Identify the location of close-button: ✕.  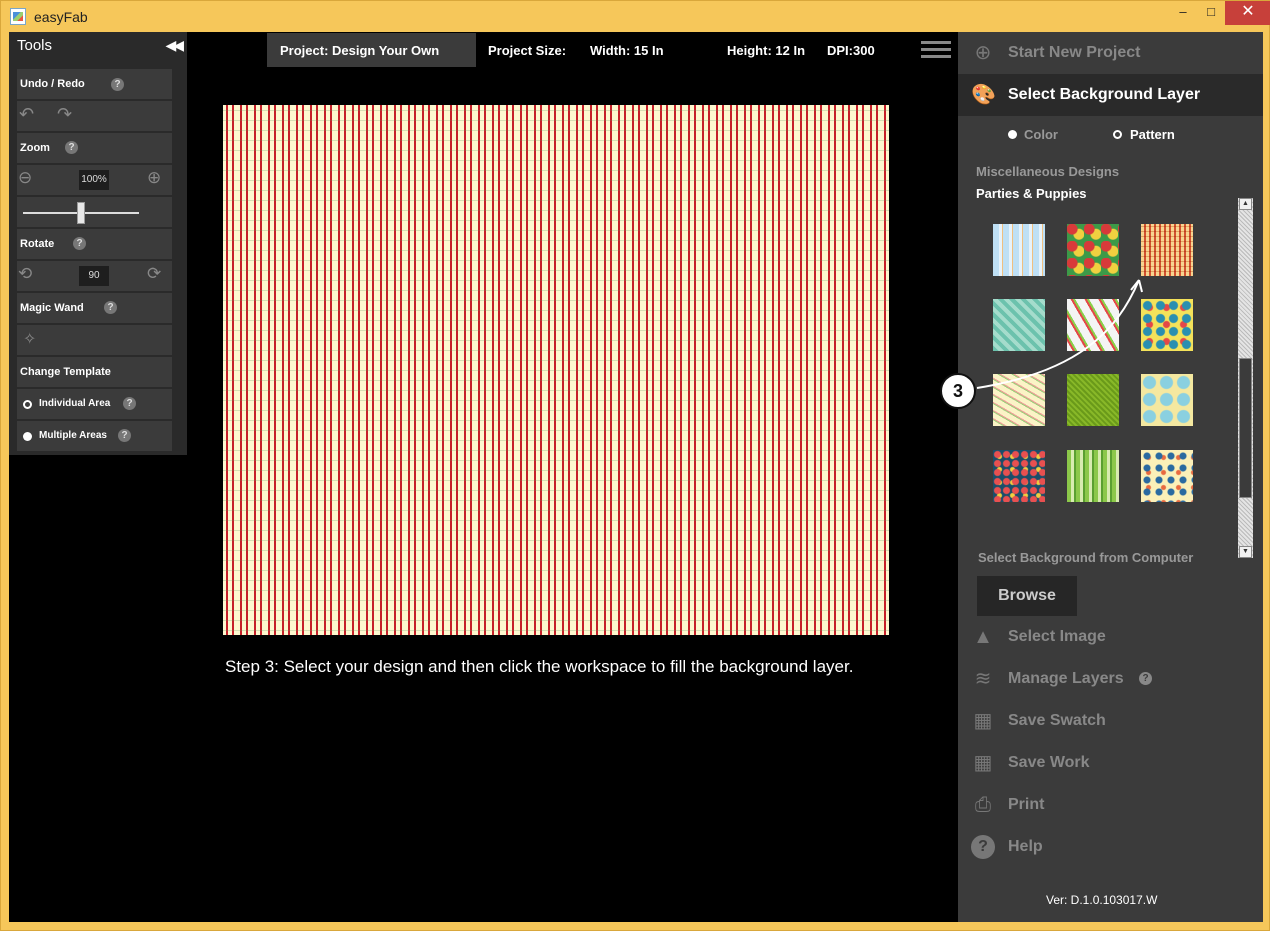
(1247, 13).